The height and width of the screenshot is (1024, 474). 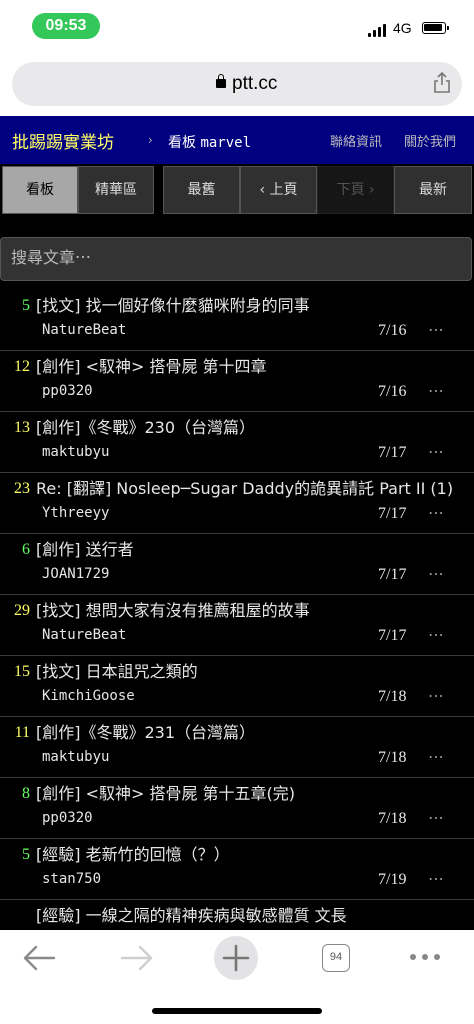 What do you see at coordinates (22, 488) in the screenshot?
I see `recommend-count: 23` at bounding box center [22, 488].